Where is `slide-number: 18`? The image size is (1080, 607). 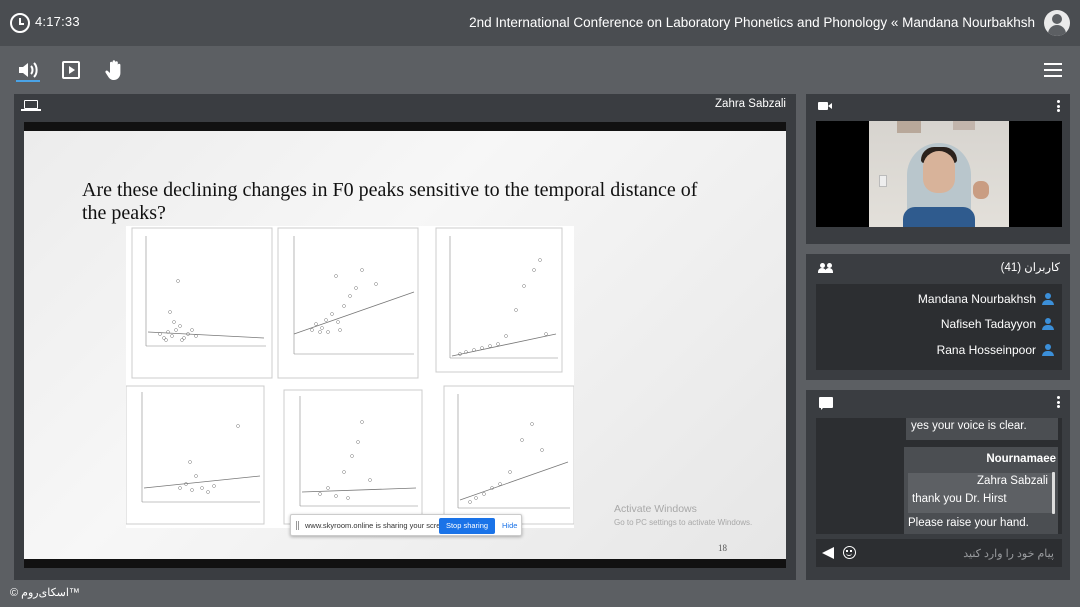 slide-number: 18 is located at coordinates (722, 548).